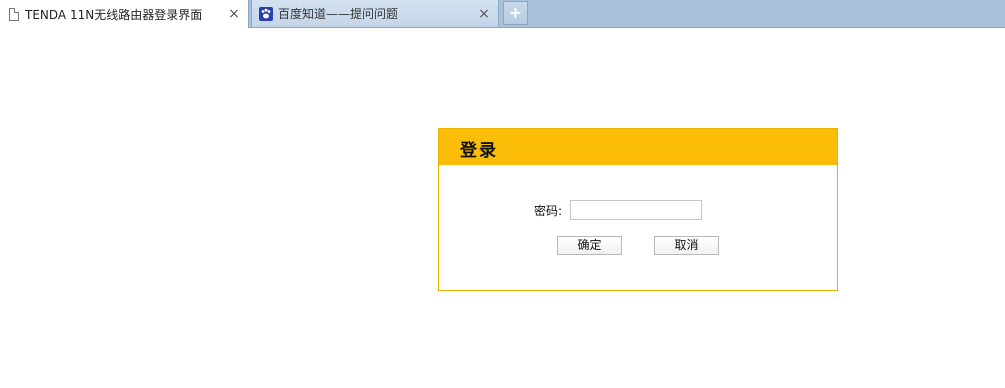 The height and width of the screenshot is (388, 1005). I want to click on tab-tenda-login: TENDA 11N无线路由器登录界面 ×, so click(124, 14).